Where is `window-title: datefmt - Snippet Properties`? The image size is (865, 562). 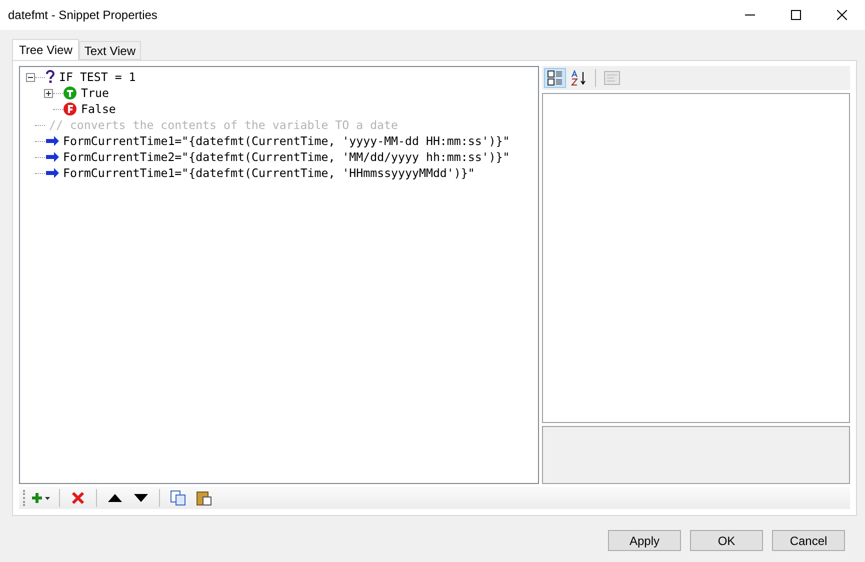
window-title: datefmt - Snippet Properties is located at coordinates (83, 15).